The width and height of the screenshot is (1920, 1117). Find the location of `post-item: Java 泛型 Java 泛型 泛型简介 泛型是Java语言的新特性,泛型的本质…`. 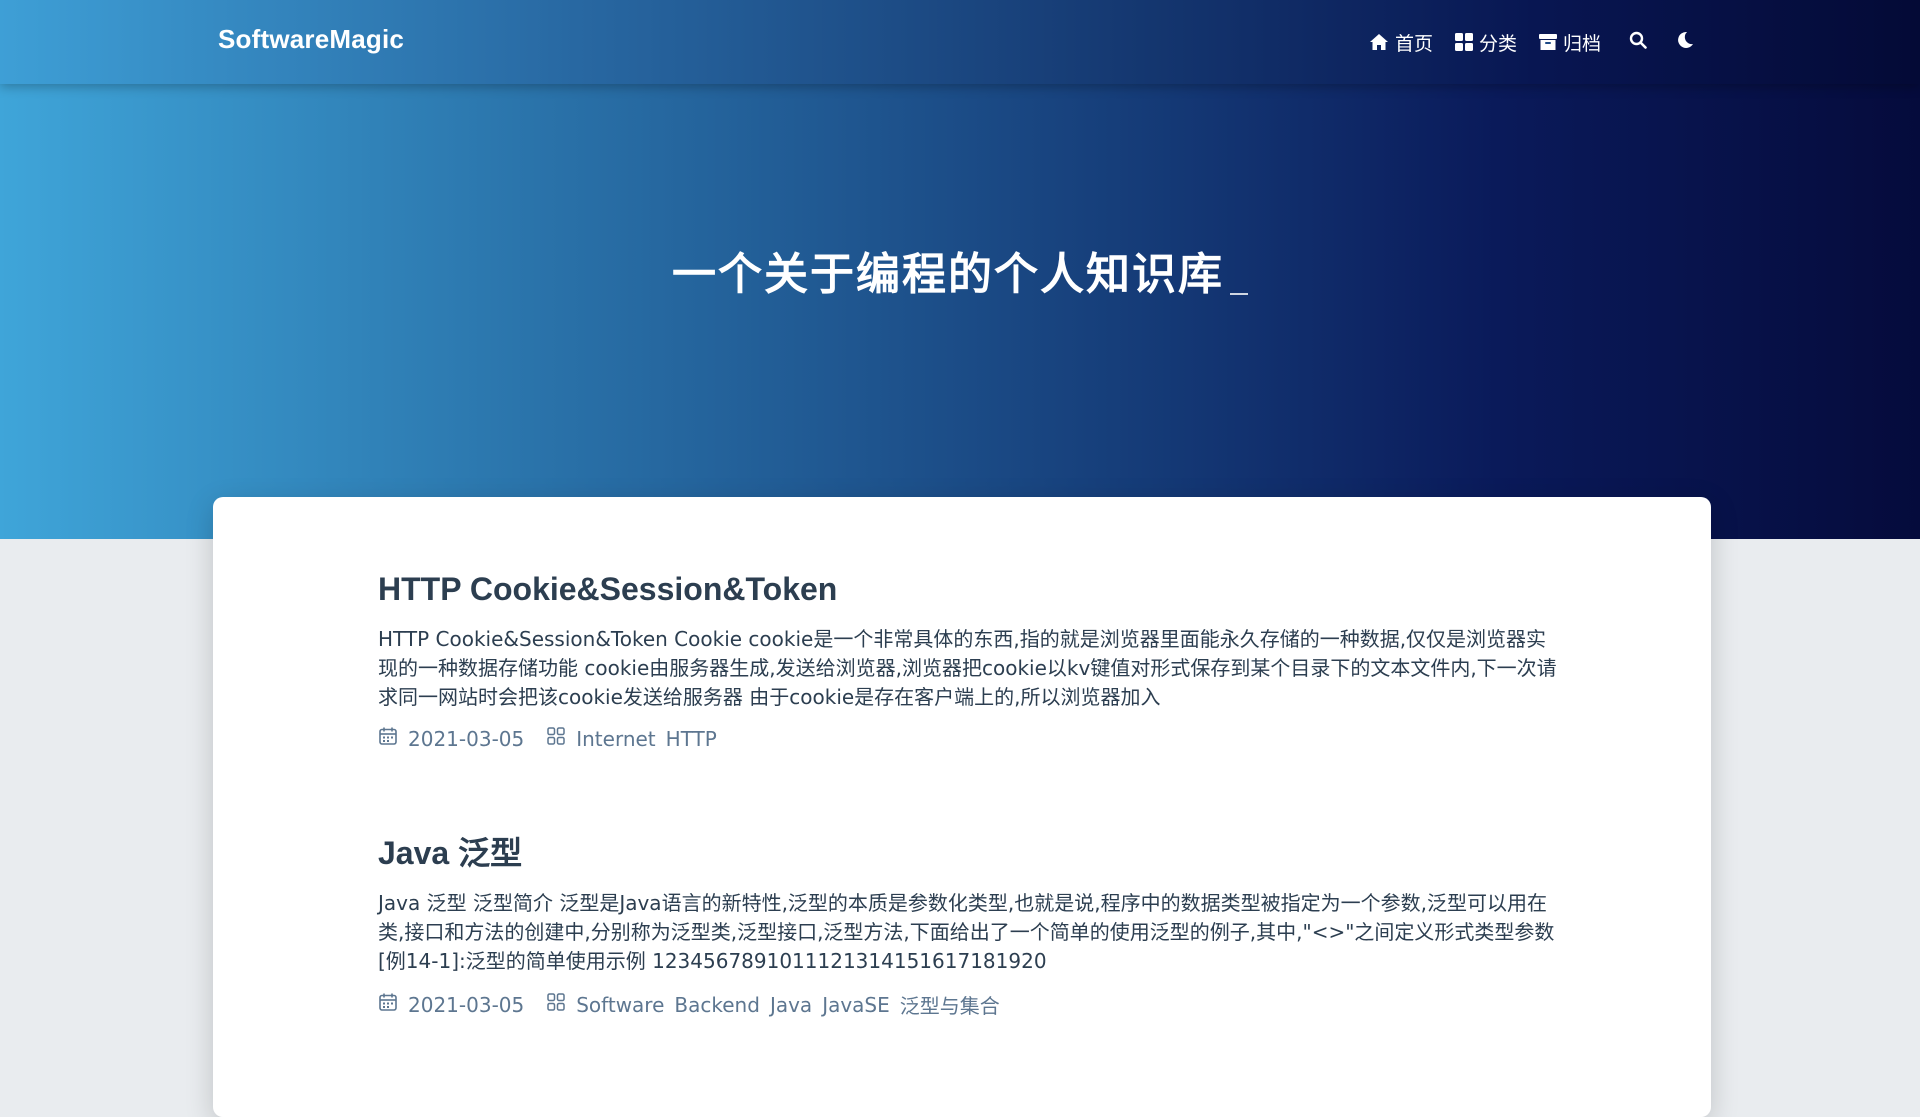

post-item: Java 泛型 Java 泛型 泛型简介 泛型是Java语言的新特性,泛型的本质… is located at coordinates (968, 926).